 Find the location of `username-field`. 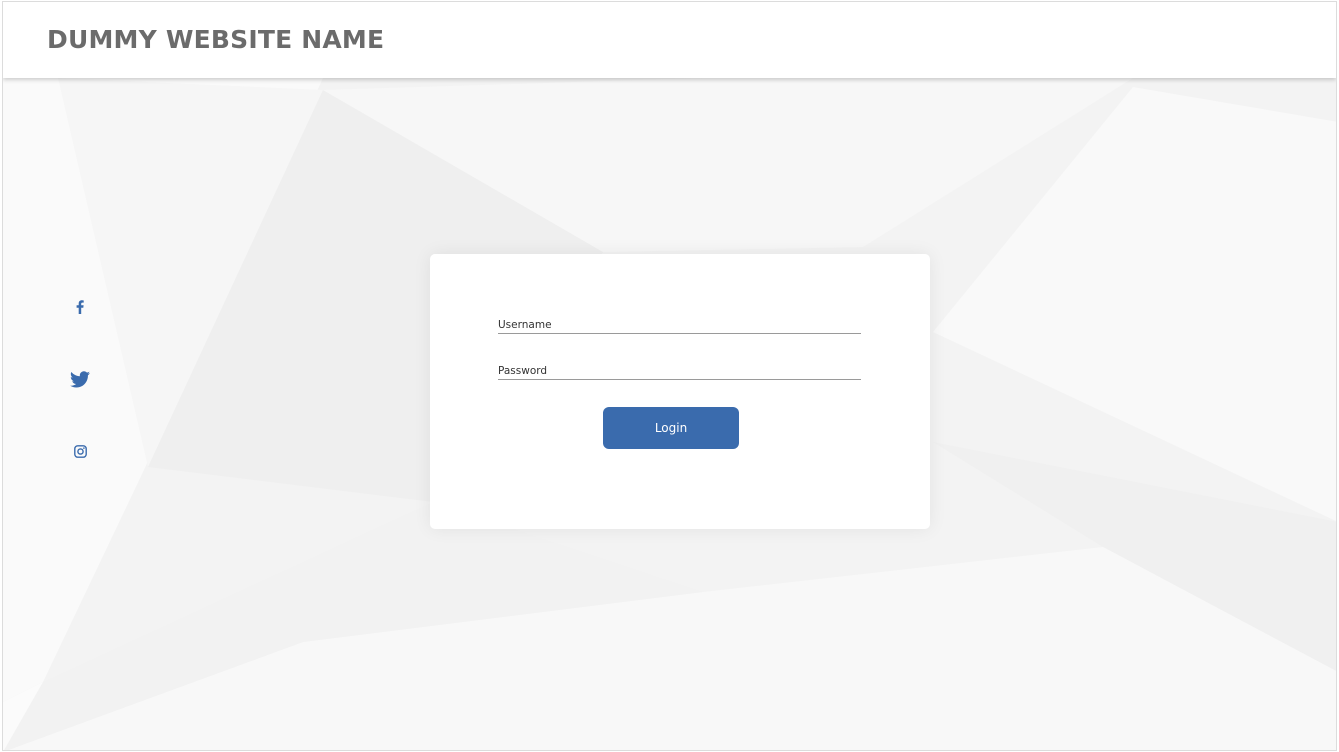

username-field is located at coordinates (679, 325).